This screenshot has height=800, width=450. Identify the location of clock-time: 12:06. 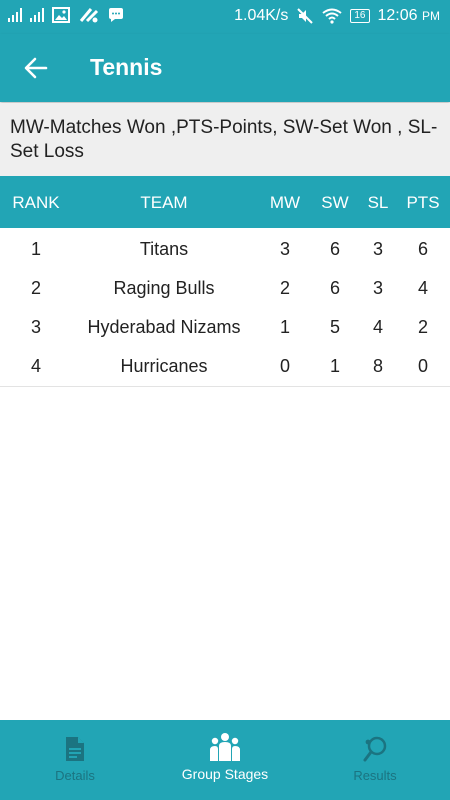
(397, 15).